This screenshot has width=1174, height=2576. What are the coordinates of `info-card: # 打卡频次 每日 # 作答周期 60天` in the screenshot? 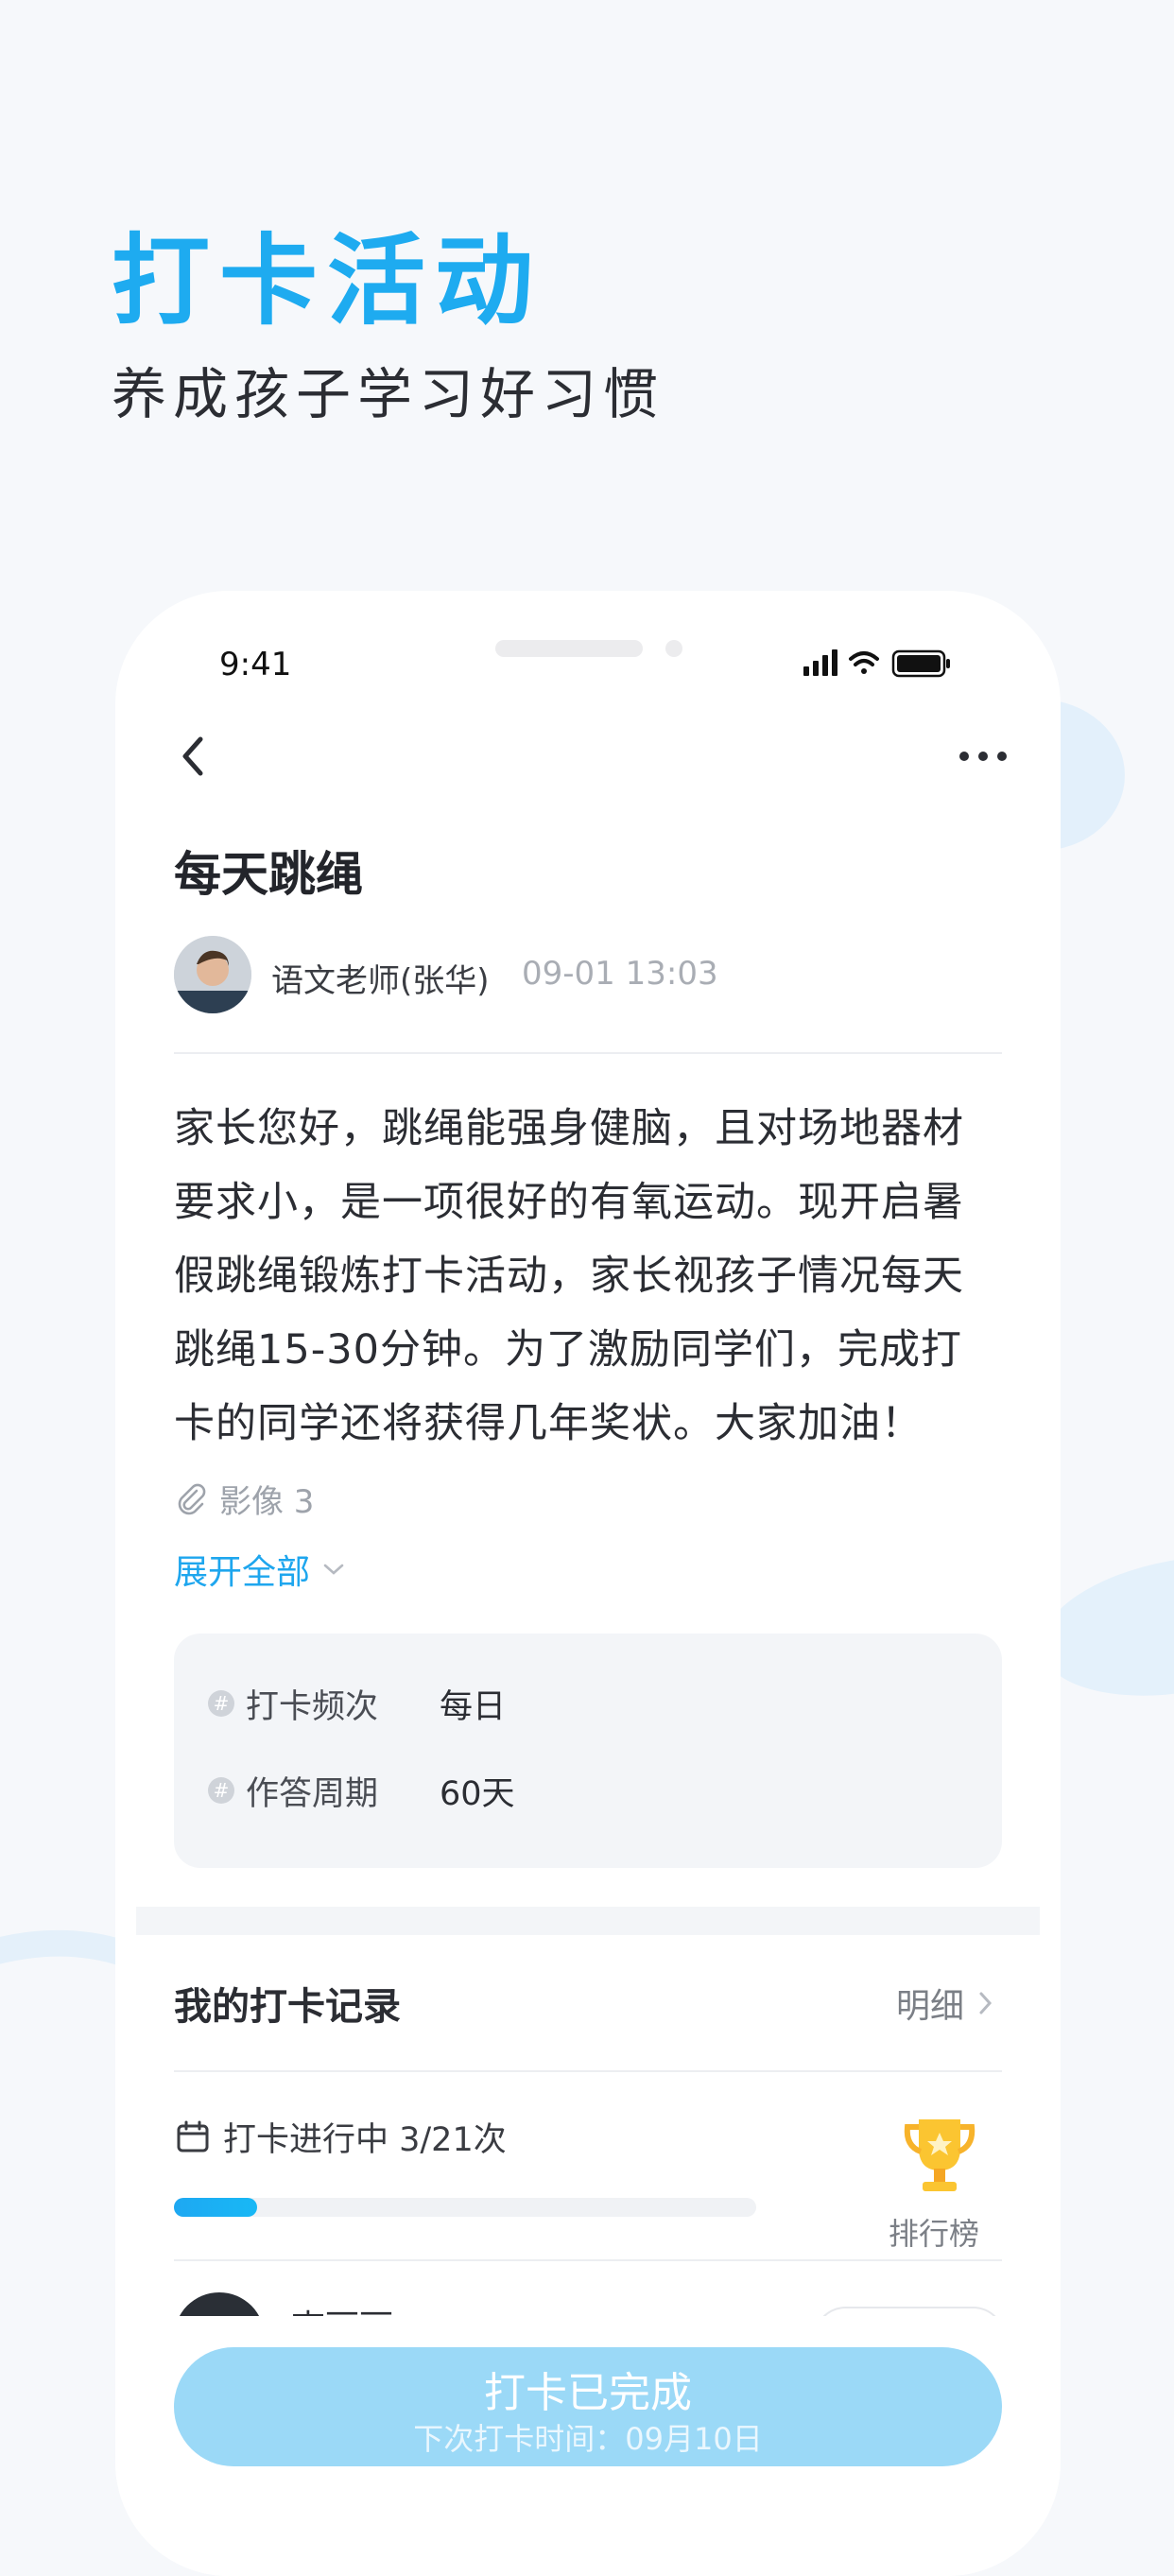 It's located at (588, 1751).